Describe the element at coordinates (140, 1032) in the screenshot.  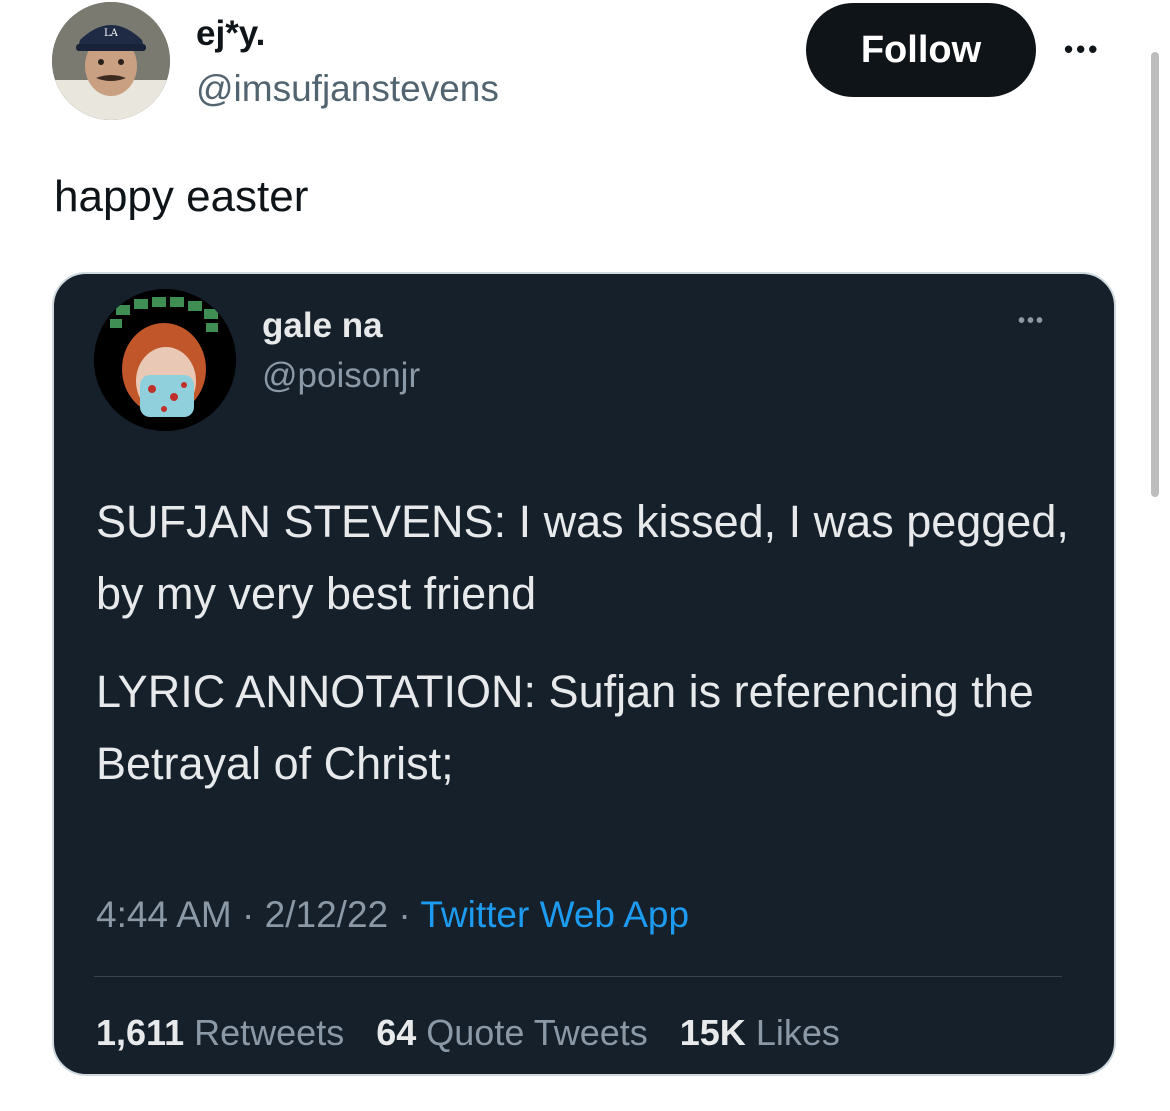
I see `retweets-count: 1,611` at that location.